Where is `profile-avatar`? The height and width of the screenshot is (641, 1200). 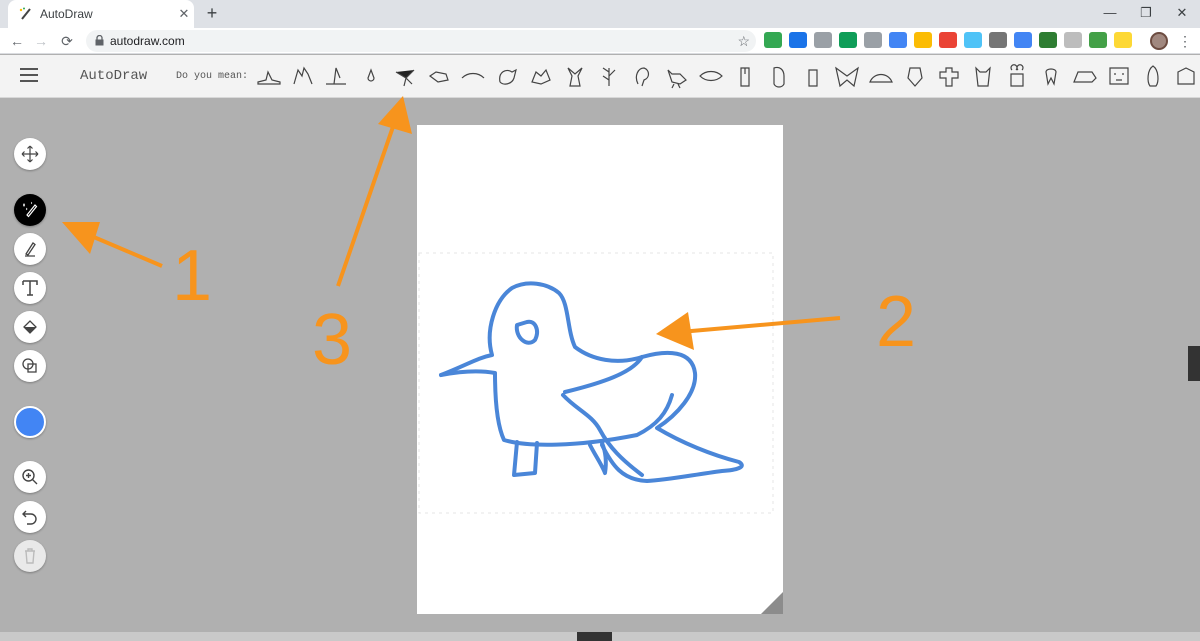 profile-avatar is located at coordinates (1159, 41).